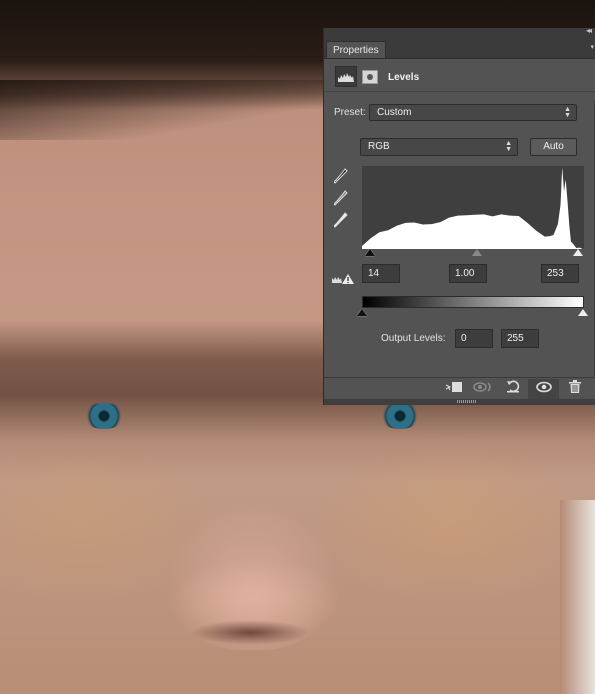 The width and height of the screenshot is (595, 694). I want to click on output-levels-label: Output Levels:, so click(413, 338).